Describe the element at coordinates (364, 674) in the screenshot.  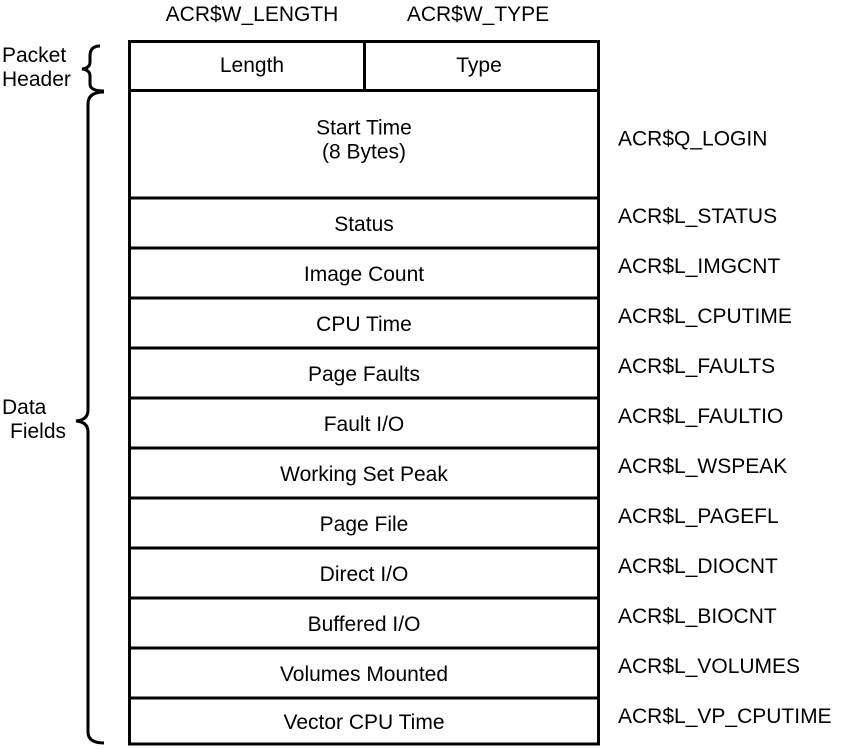
I see `field-label: Volumes Mounted` at that location.